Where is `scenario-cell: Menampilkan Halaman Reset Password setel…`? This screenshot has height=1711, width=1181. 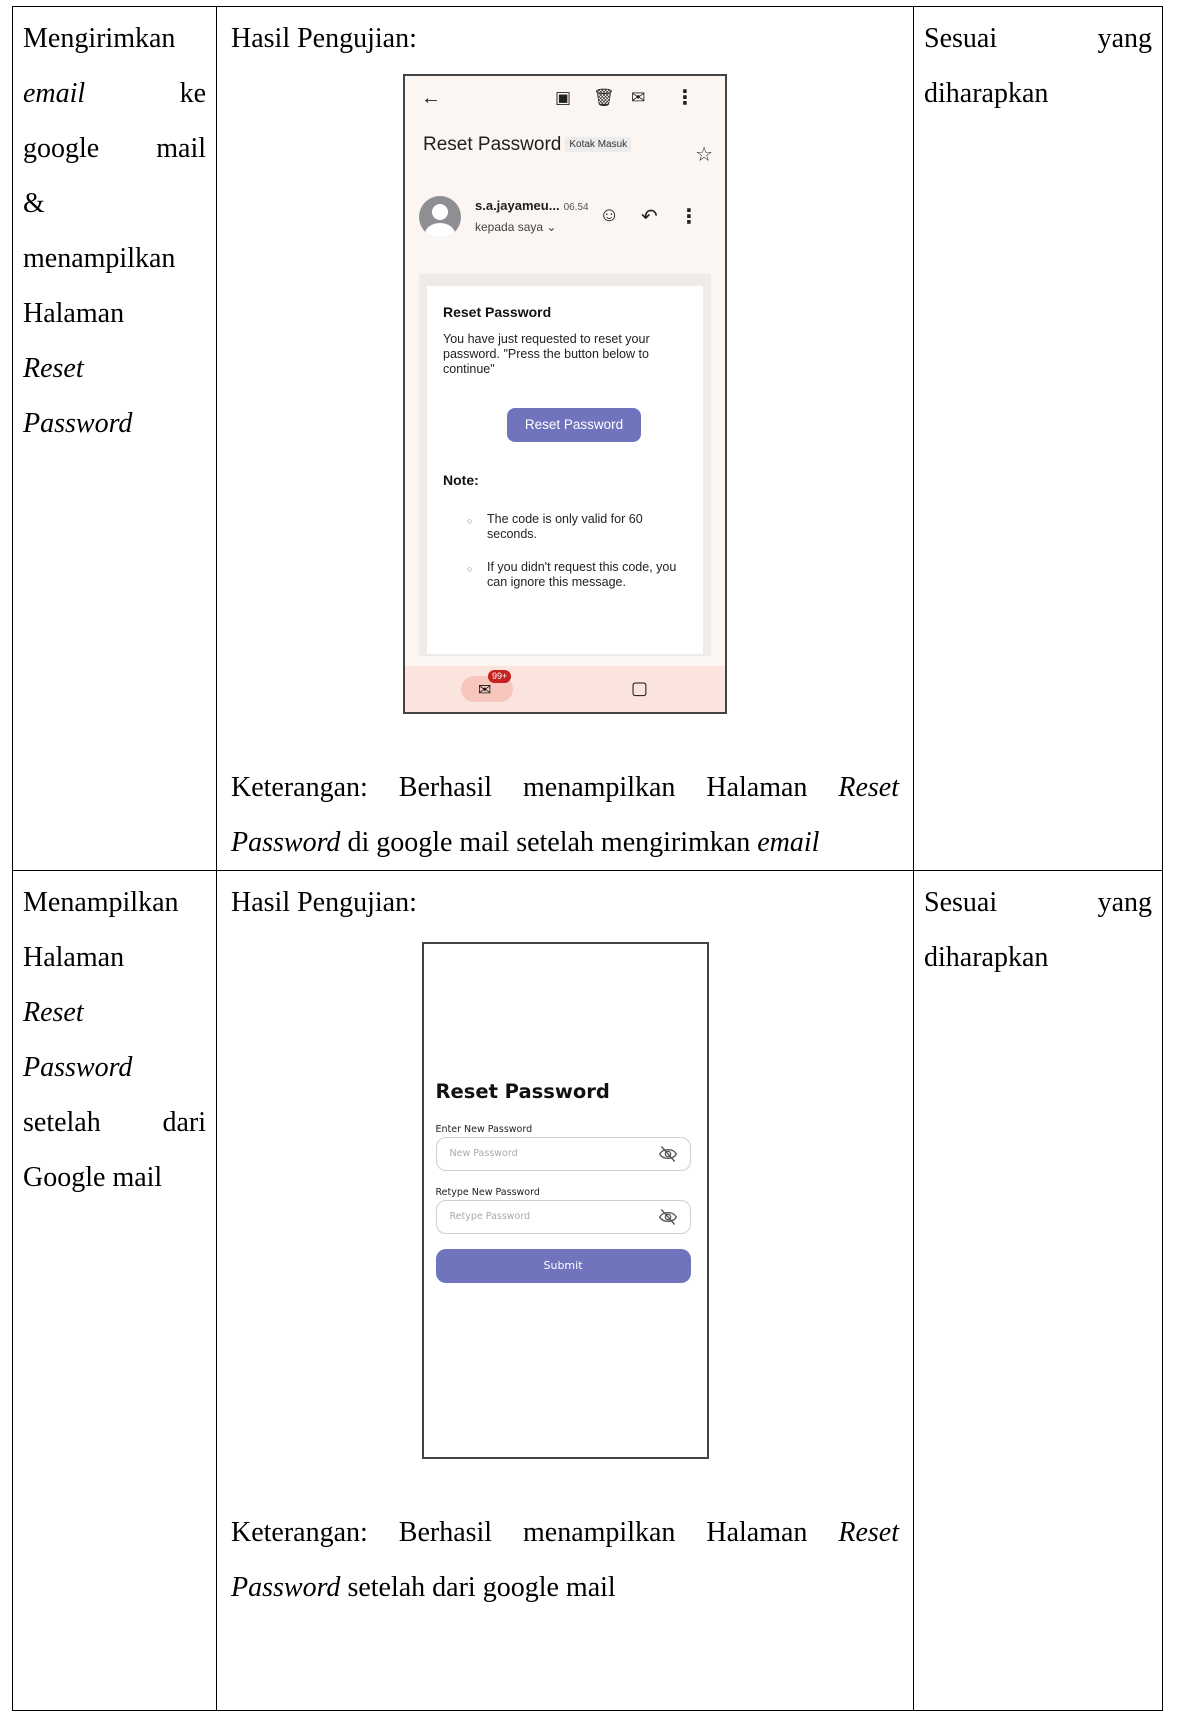 scenario-cell: Menampilkan Halaman Reset Password setel… is located at coordinates (114, 1290).